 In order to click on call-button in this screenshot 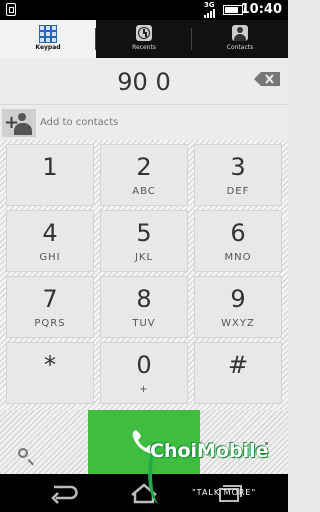, I will do `click(144, 442)`.